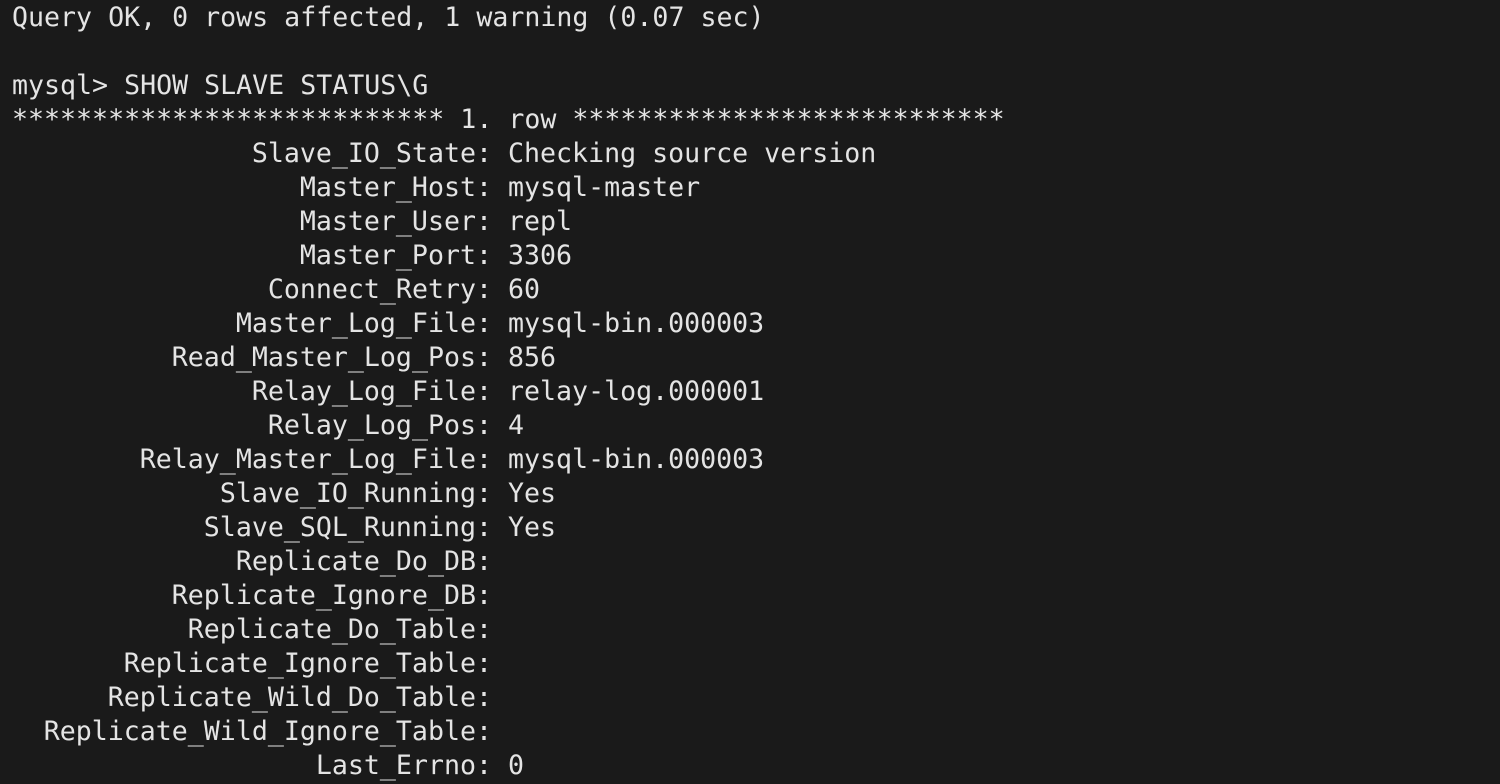 Image resolution: width=1500 pixels, height=784 pixels. Describe the element at coordinates (684, 153) in the screenshot. I see `field-value: Checking source version` at that location.